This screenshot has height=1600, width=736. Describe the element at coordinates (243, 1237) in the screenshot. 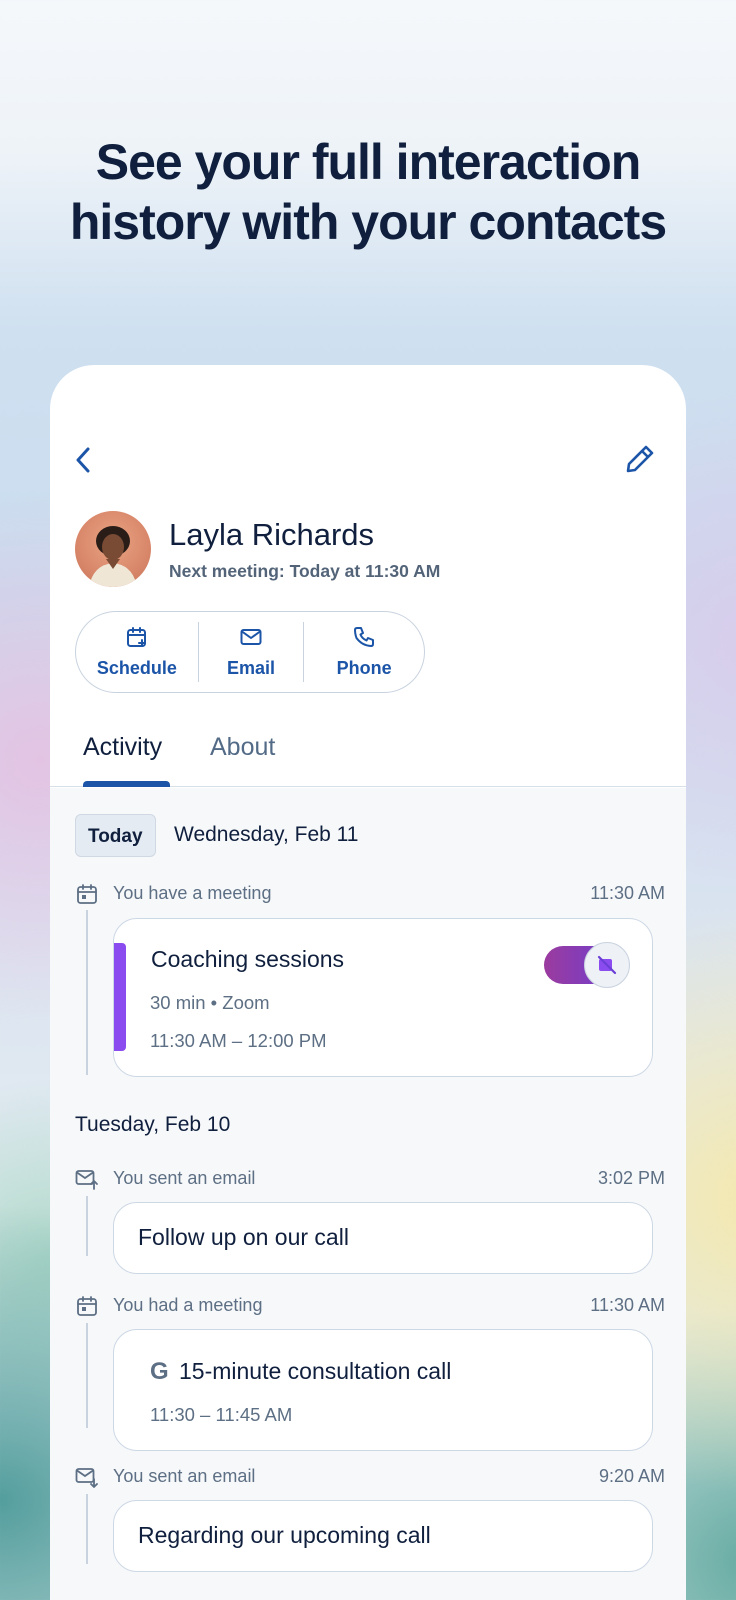

I see `card-title: Follow up on our call` at that location.